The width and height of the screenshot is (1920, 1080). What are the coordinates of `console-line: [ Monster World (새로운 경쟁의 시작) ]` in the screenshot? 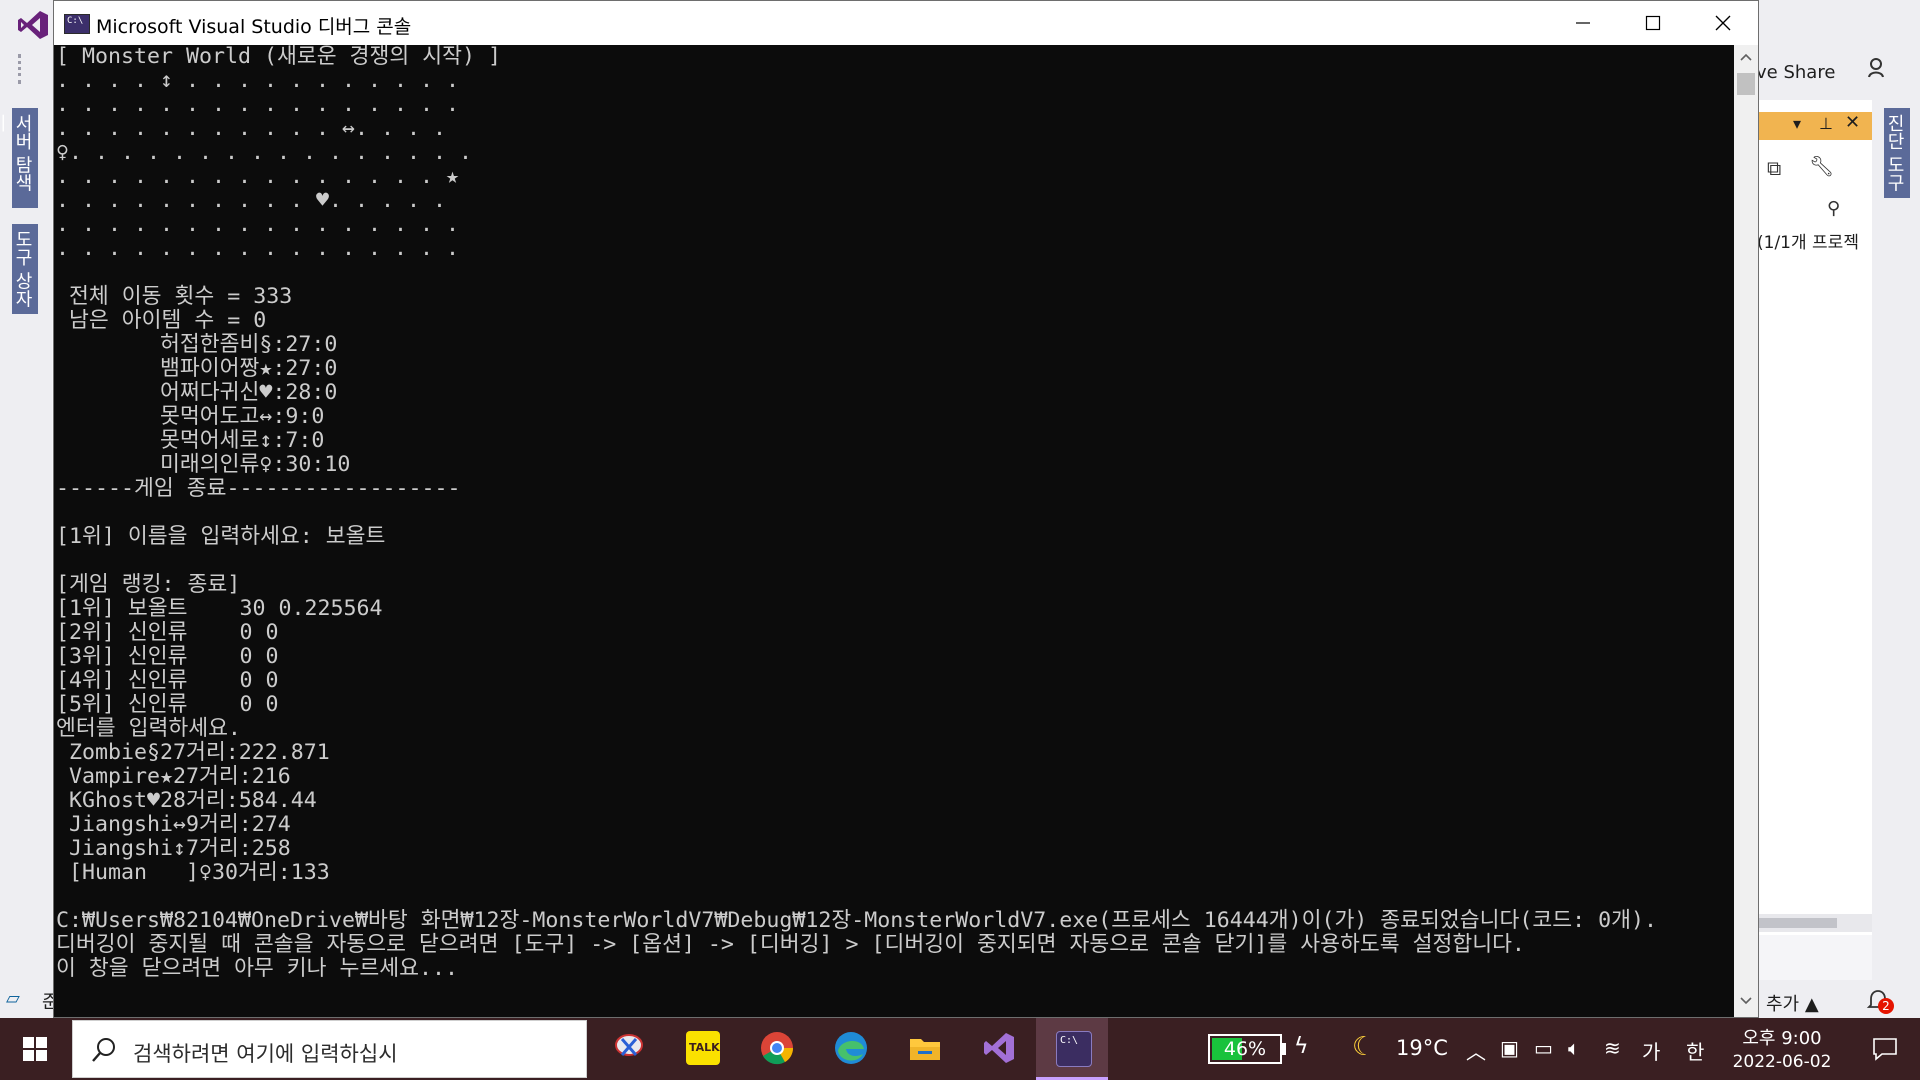 It's located at (278, 57).